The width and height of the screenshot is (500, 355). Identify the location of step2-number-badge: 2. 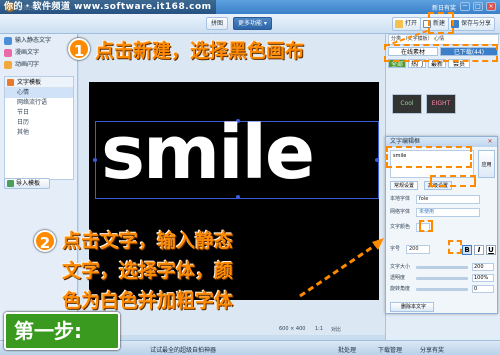
(45, 241).